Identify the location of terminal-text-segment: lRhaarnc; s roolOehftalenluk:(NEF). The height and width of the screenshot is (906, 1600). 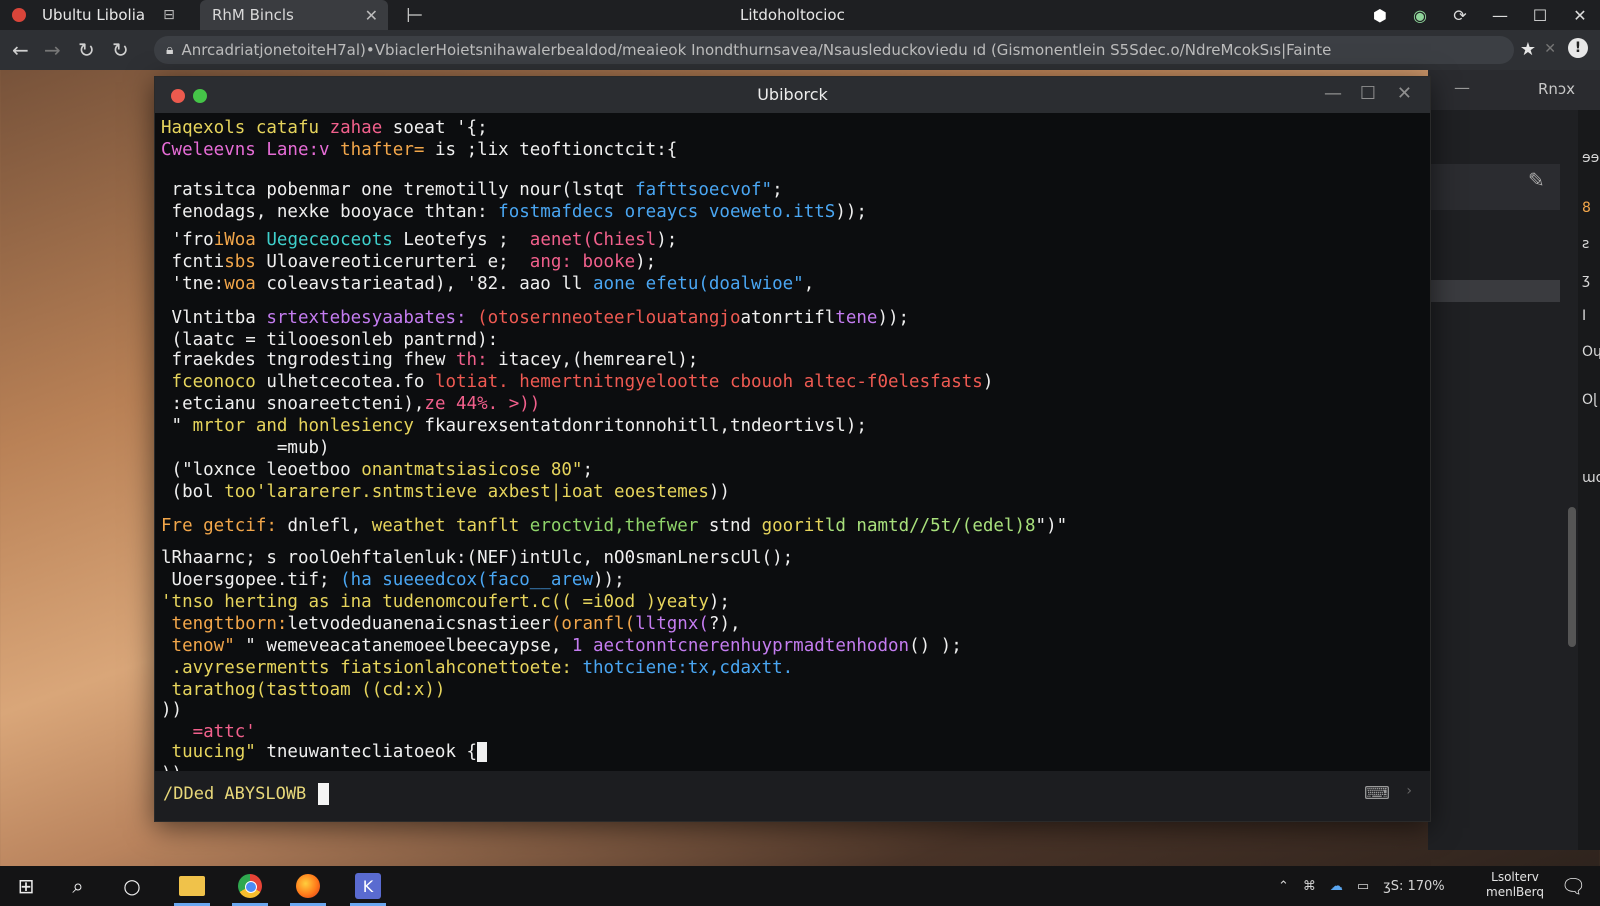
(340, 558).